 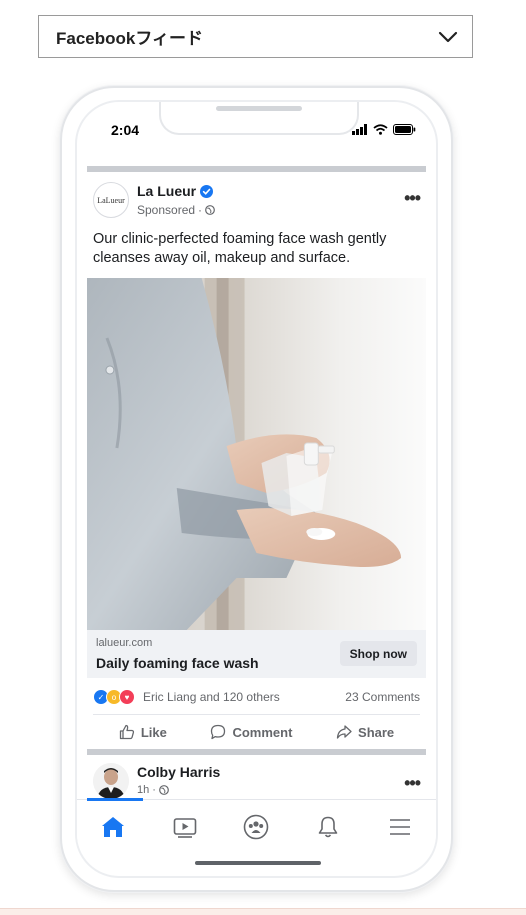 I want to click on tab-video, so click(x=185, y=827).